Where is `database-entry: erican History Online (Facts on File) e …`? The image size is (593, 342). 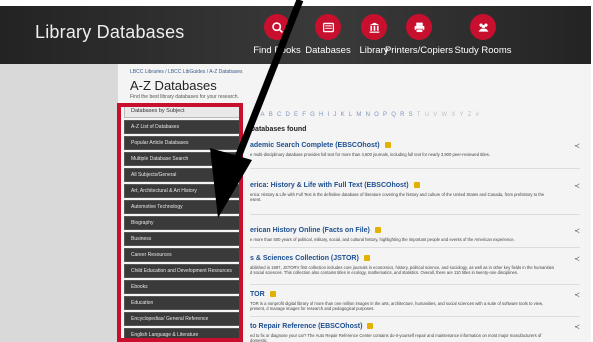 database-entry: erican History Online (Facts on File) e … is located at coordinates (415, 234).